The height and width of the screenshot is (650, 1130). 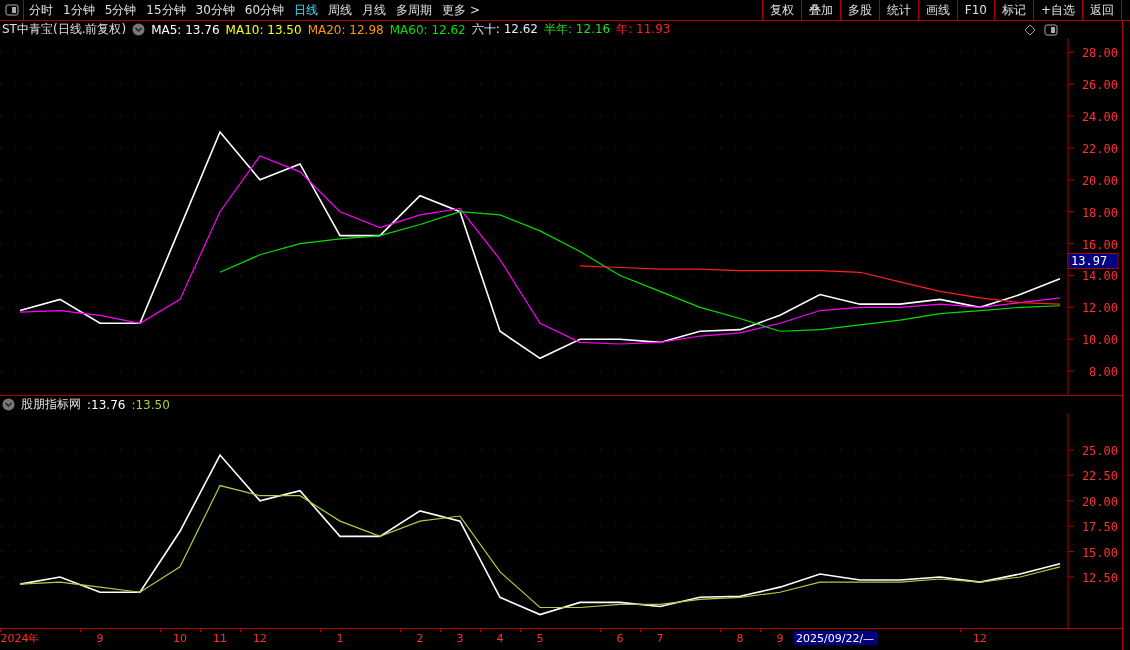 I want to click on more-button: 更多 >, so click(x=461, y=10).